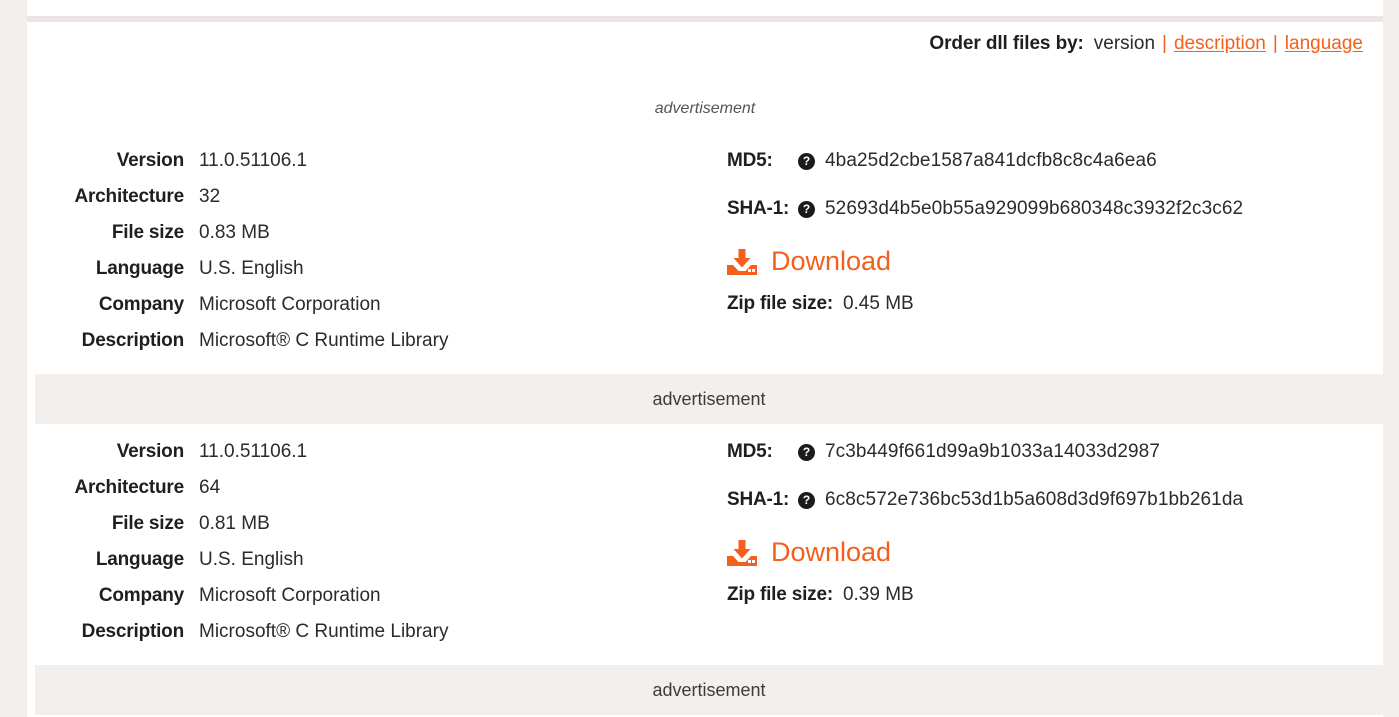 This screenshot has height=717, width=1399. What do you see at coordinates (262, 495) in the screenshot?
I see `spec-row-architecture: Architecture 64` at bounding box center [262, 495].